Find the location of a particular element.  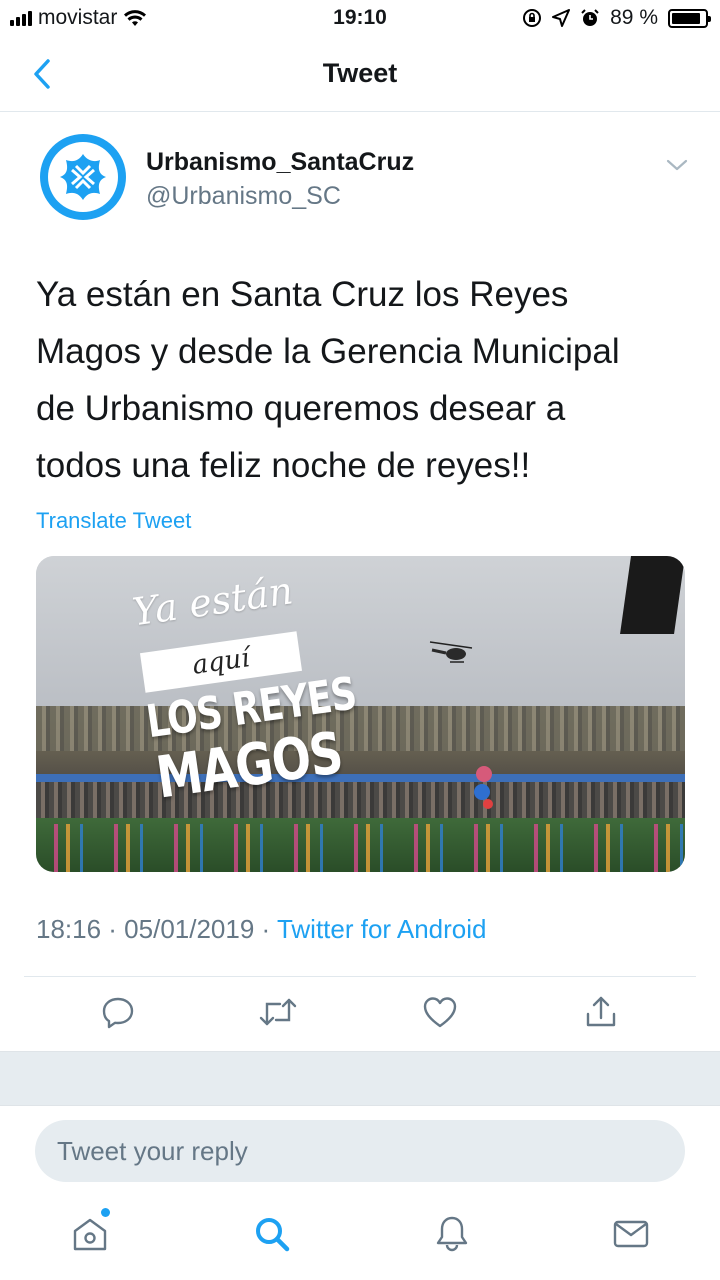

like-button is located at coordinates (440, 1012).